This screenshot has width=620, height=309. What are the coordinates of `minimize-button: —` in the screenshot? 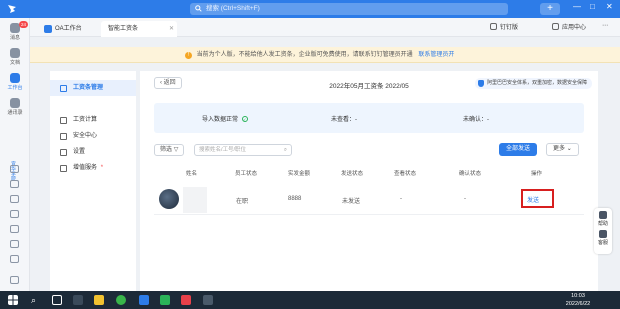 It's located at (577, 6).